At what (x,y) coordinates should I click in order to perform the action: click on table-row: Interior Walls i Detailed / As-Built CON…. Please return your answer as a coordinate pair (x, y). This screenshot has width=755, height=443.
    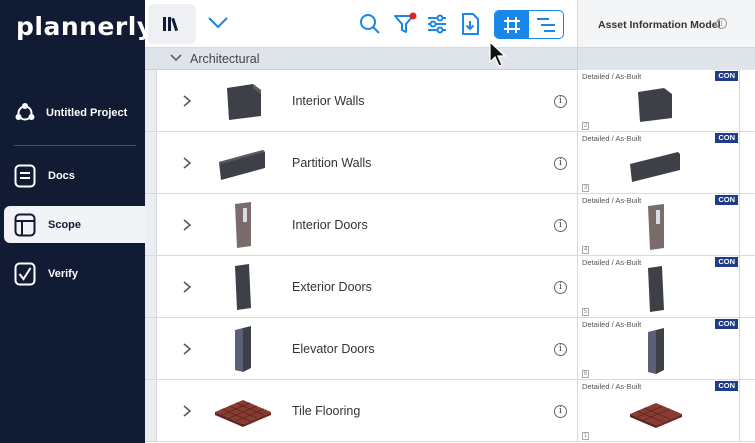
    Looking at the image, I should click on (450, 101).